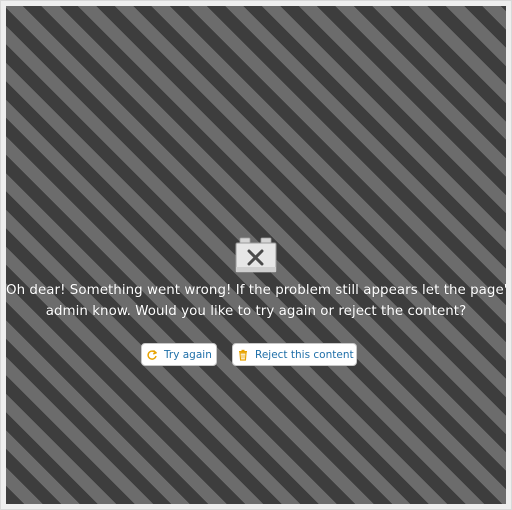 This screenshot has height=510, width=512. I want to click on broken-block-icon, so click(256, 255).